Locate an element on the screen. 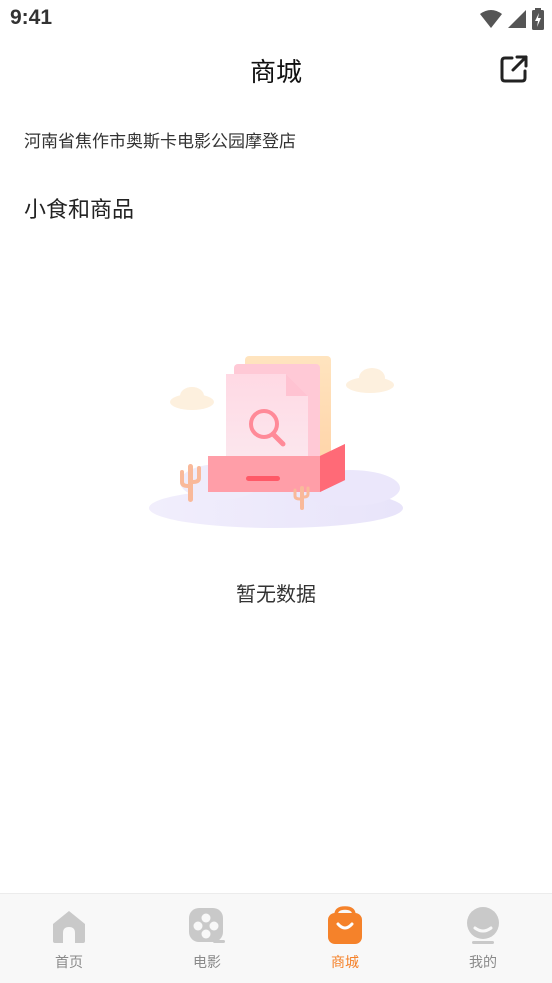  tab-mall: 商城 is located at coordinates (345, 938).